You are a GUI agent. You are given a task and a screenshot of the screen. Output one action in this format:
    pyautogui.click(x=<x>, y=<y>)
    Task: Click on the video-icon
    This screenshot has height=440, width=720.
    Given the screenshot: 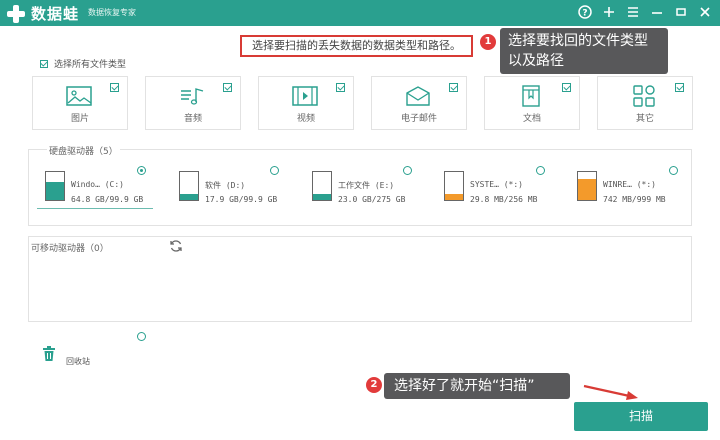 What is the action you would take?
    pyautogui.click(x=305, y=96)
    